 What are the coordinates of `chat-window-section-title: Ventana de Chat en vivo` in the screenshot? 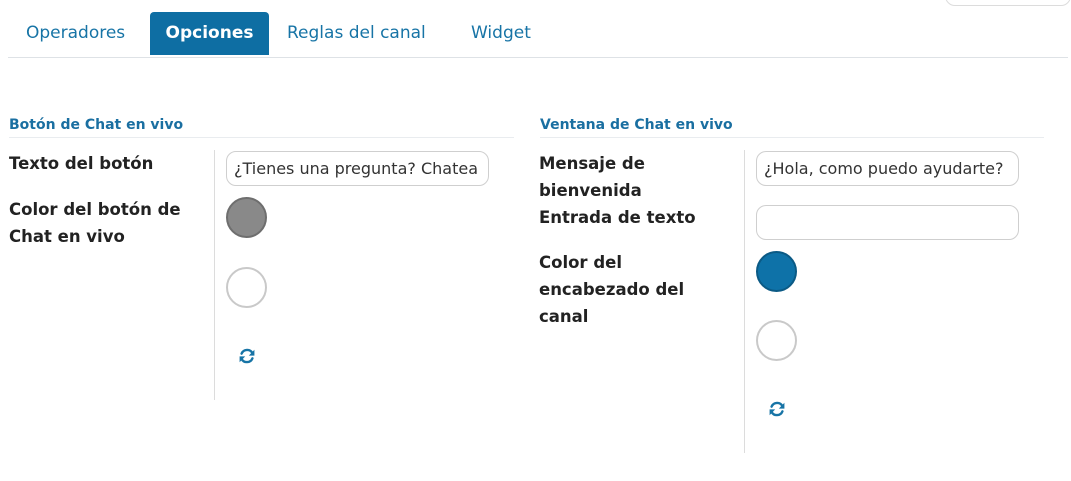 It's located at (792, 127).